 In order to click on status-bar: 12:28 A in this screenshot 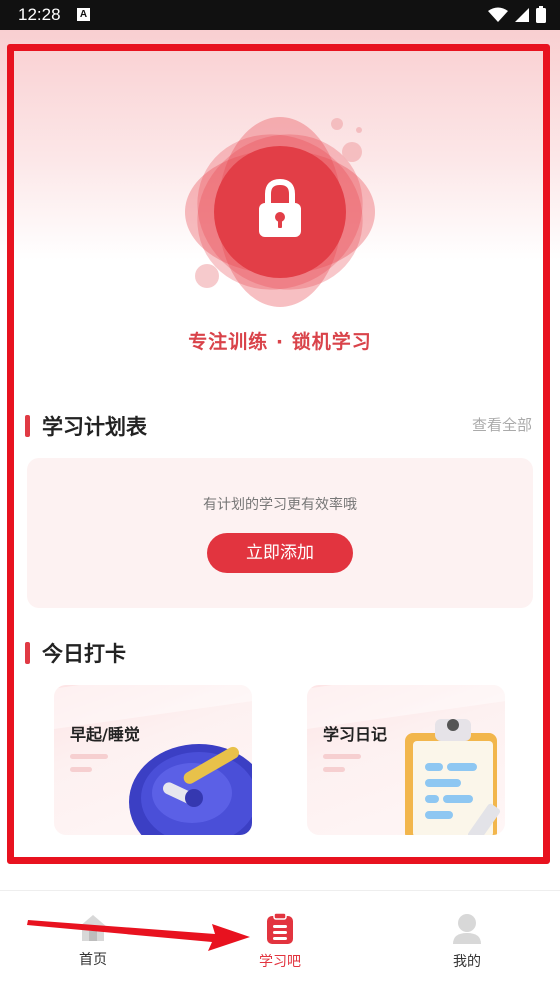, I will do `click(280, 15)`.